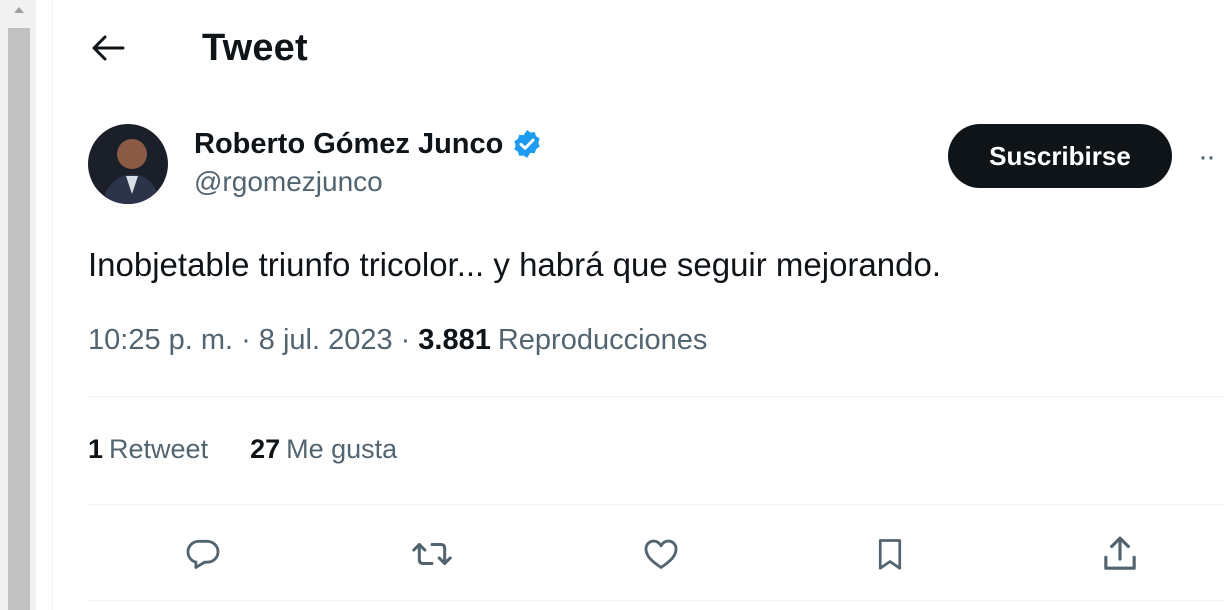  What do you see at coordinates (326, 340) in the screenshot?
I see `tweet-date: 8 jul. 2023` at bounding box center [326, 340].